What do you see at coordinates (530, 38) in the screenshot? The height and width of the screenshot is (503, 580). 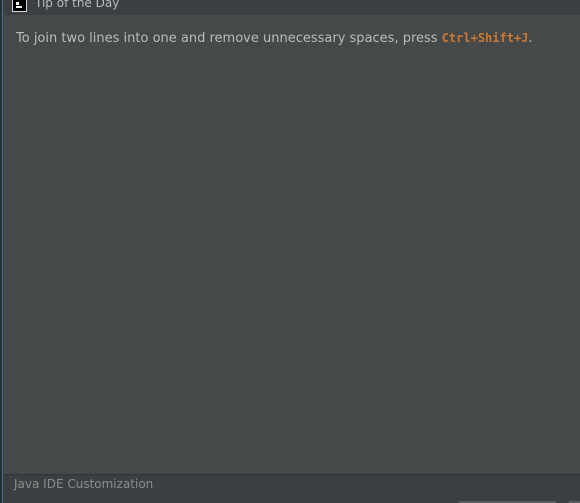 I see `tip-suffix: .` at bounding box center [530, 38].